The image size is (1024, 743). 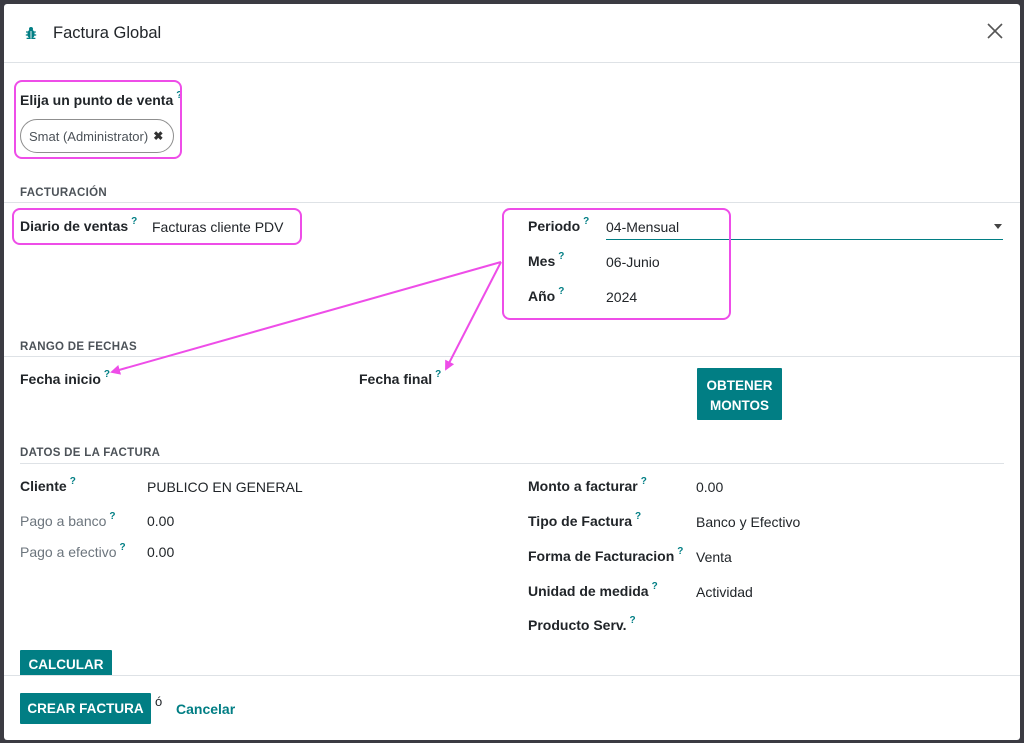 What do you see at coordinates (161, 521) in the screenshot?
I see `pago-banco-value: 0.00` at bounding box center [161, 521].